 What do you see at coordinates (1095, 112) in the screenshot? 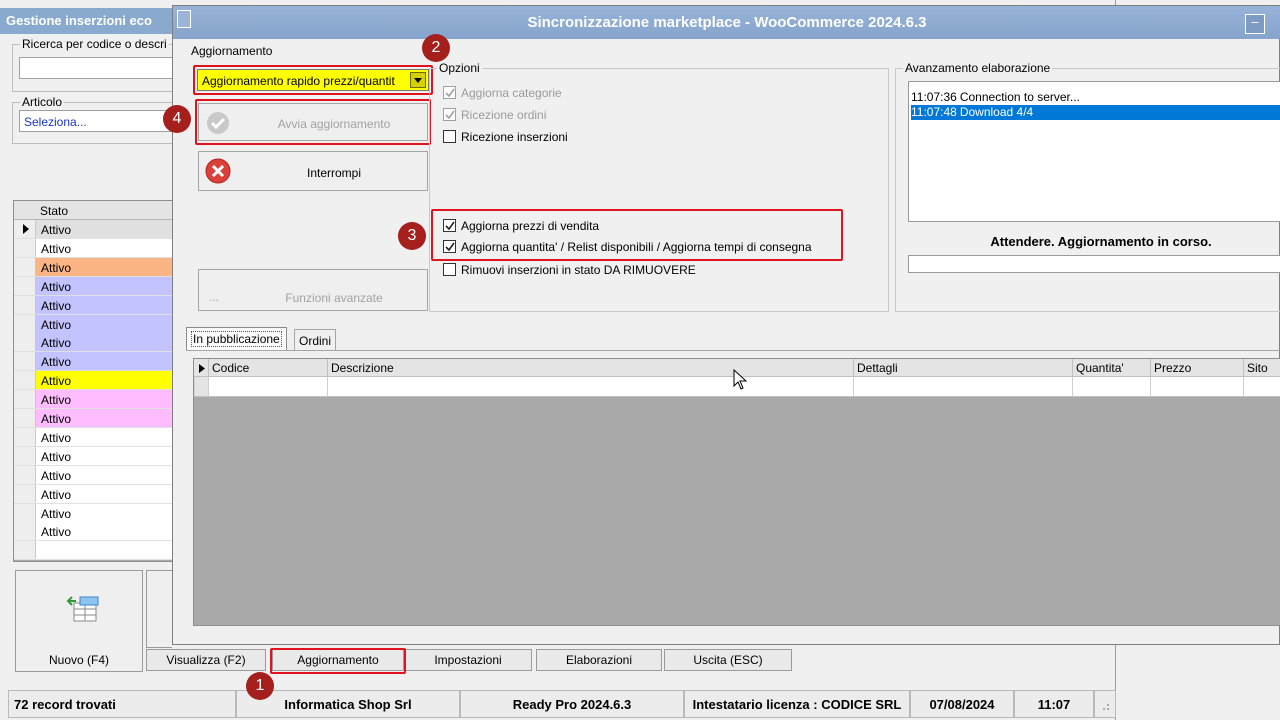
I see `log-entry: 11:07:48 Download 4/4` at bounding box center [1095, 112].